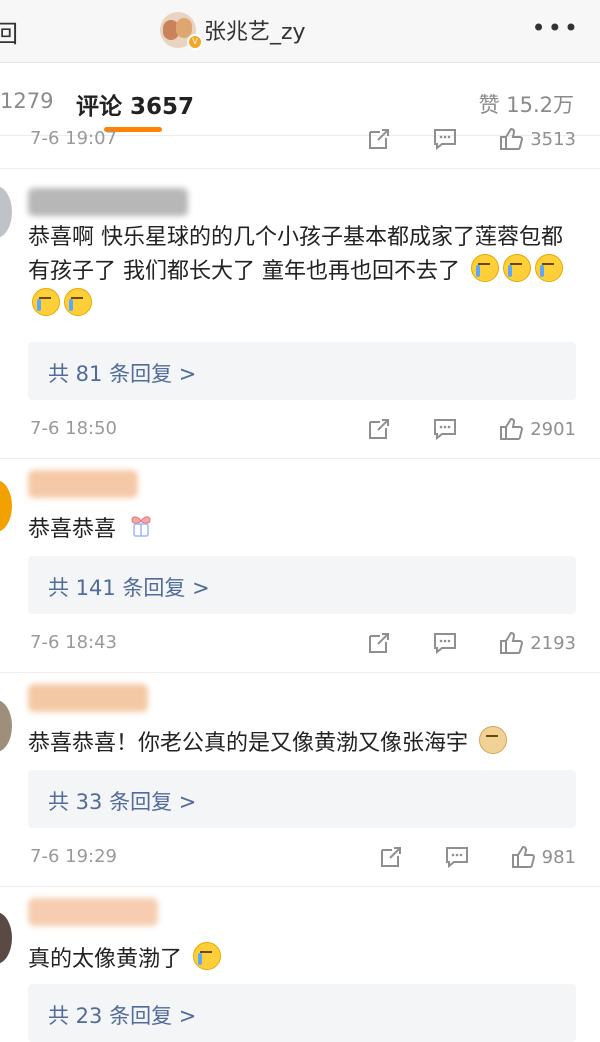  I want to click on bow-gift-emoji-icon, so click(141, 526).